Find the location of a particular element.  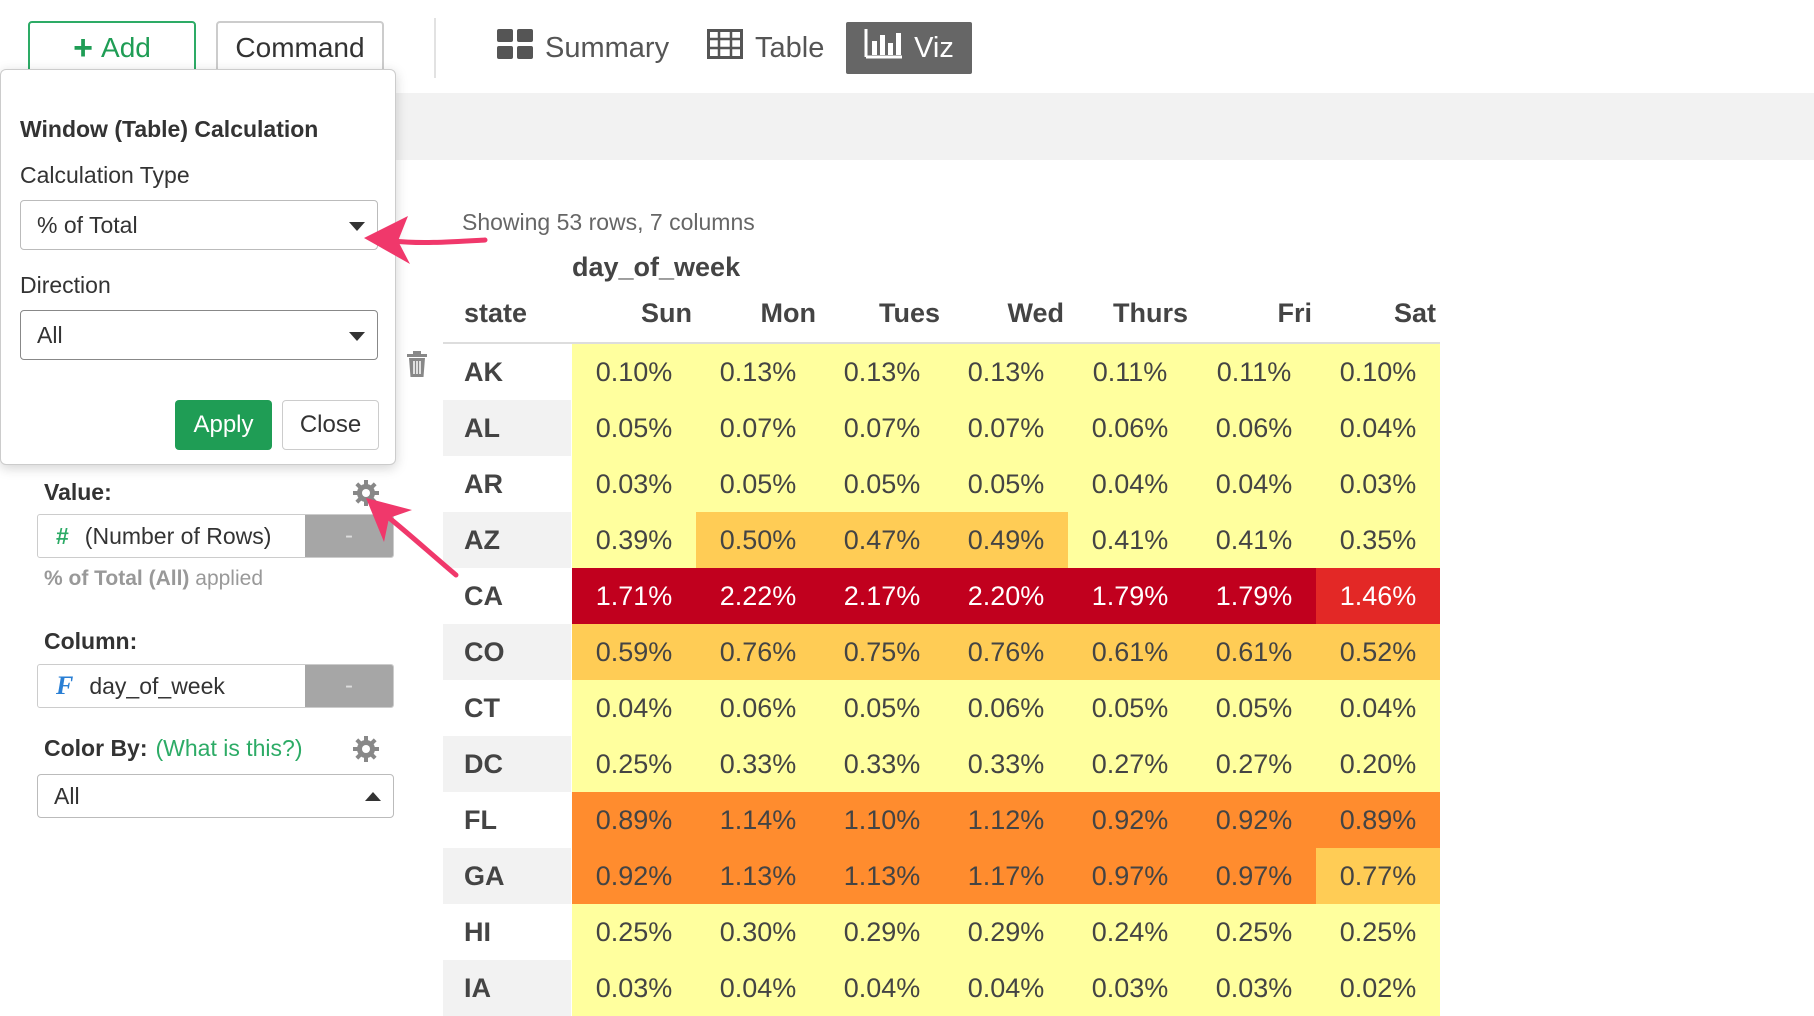

table-row: DC 0.25% 0.33% 0.33% 0.33% 0.27% 0.27% 0.20% is located at coordinates (941, 764).